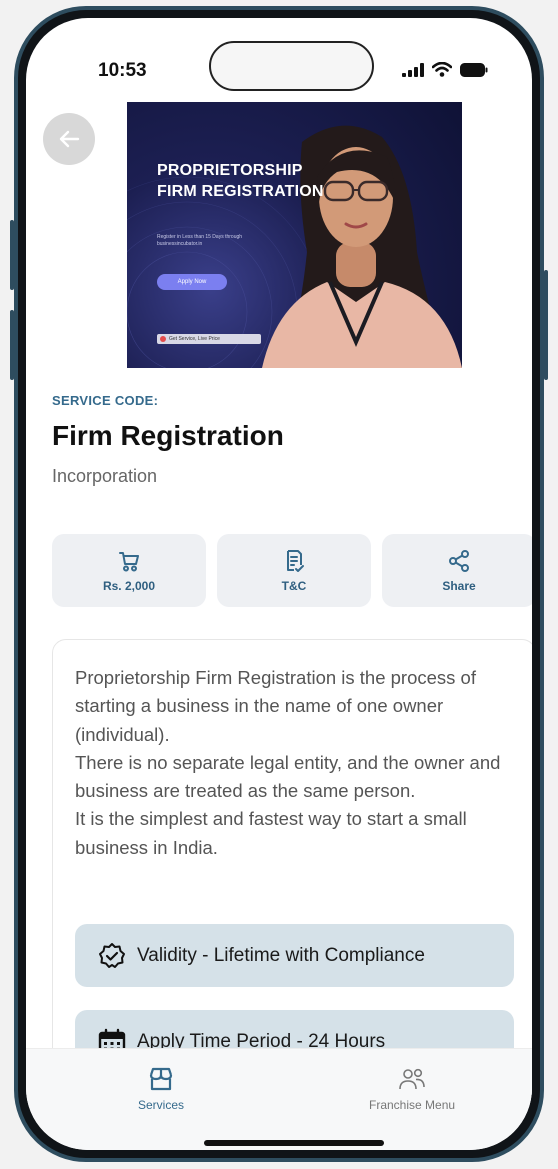 The image size is (558, 1169). I want to click on nav-item-franchise-menu: Franchise Menu, so click(412, 1089).